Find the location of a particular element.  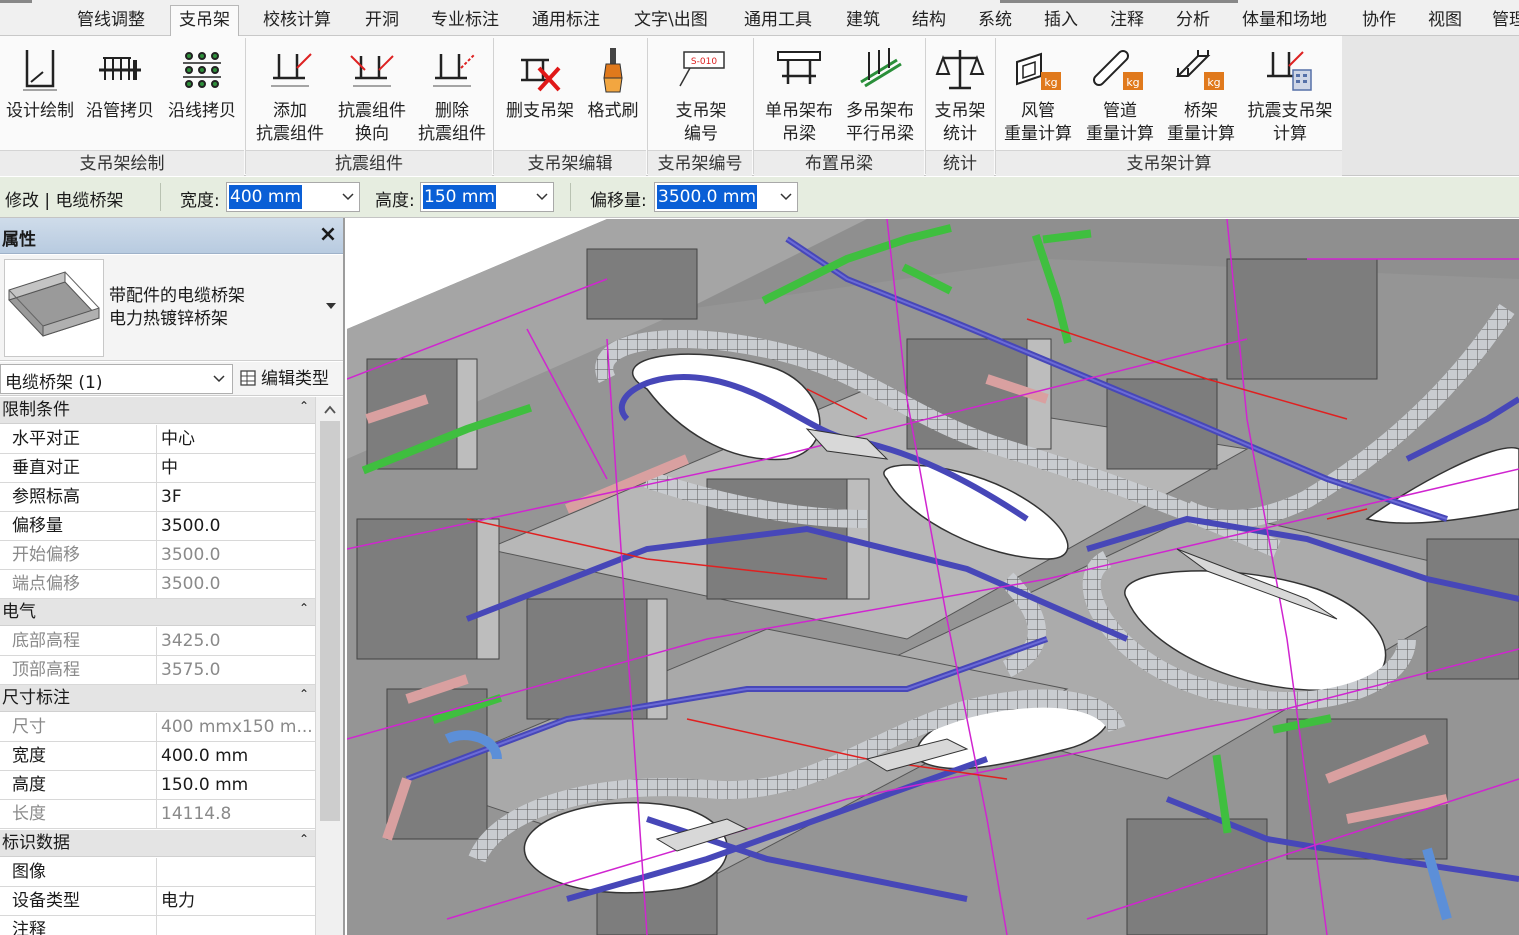

properties-scrollbar is located at coordinates (329, 666).